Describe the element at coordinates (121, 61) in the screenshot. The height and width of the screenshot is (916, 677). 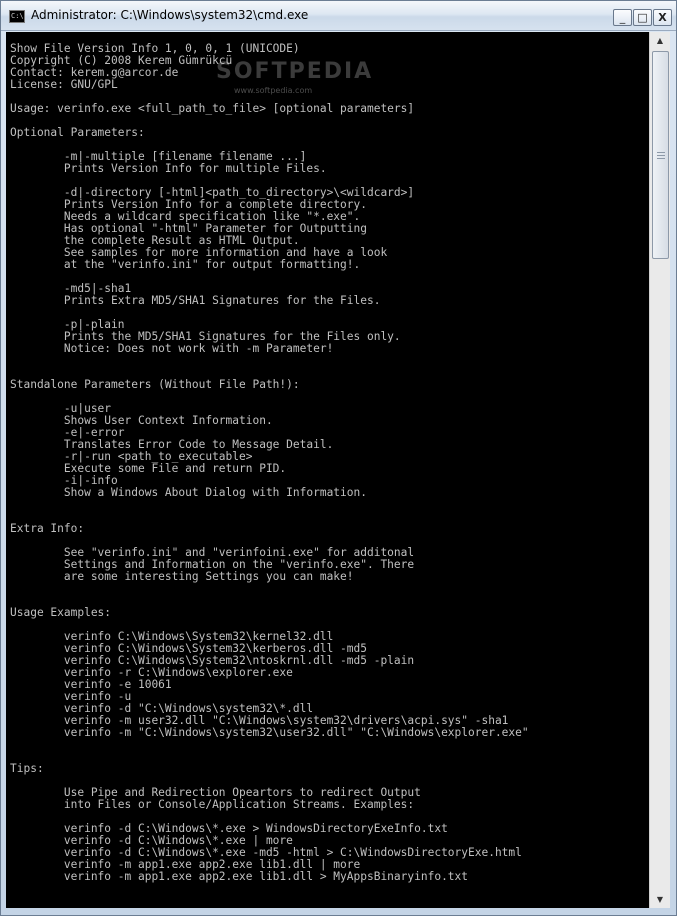
I see `console-line: Copyright (C) 2008 Kerem Gümrükcü` at that location.